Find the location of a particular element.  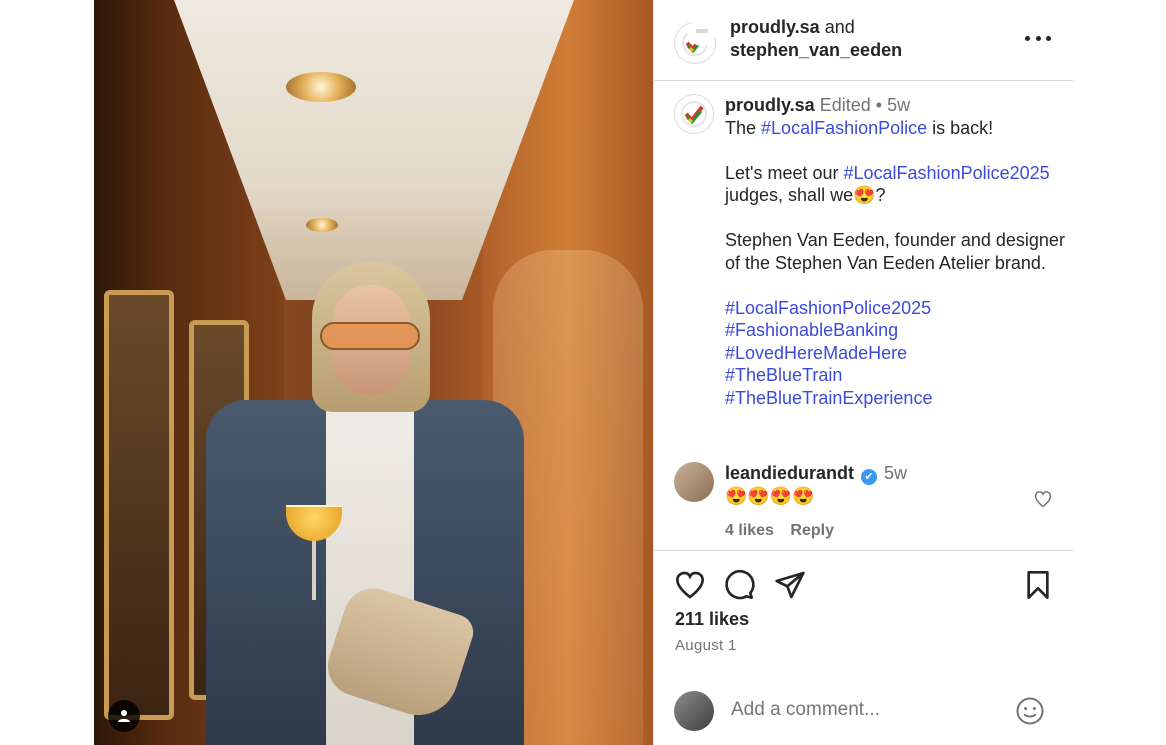

like-heart-icon is located at coordinates (690, 585).